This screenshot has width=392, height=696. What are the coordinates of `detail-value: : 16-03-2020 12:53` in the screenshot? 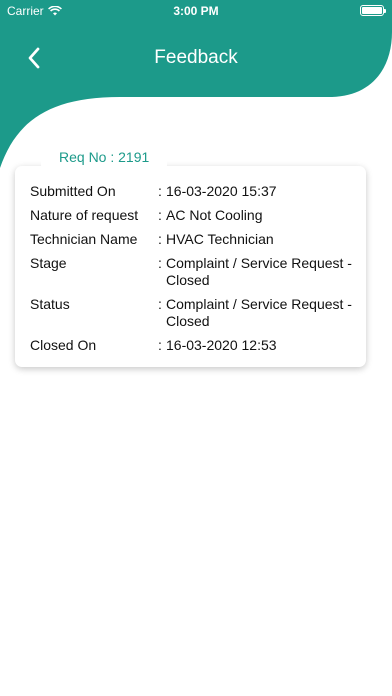 It's located at (257, 345).